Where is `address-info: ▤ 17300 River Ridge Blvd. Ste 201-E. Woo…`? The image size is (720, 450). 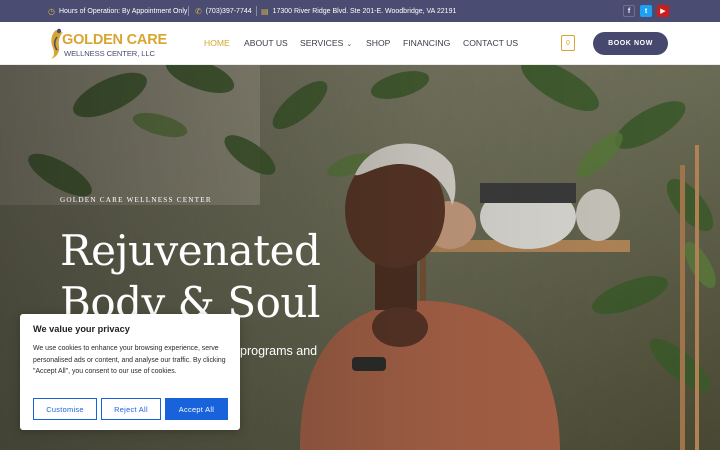
address-info: ▤ 17300 River Ridge Blvd. Ste 201-E. Woo… is located at coordinates (358, 11).